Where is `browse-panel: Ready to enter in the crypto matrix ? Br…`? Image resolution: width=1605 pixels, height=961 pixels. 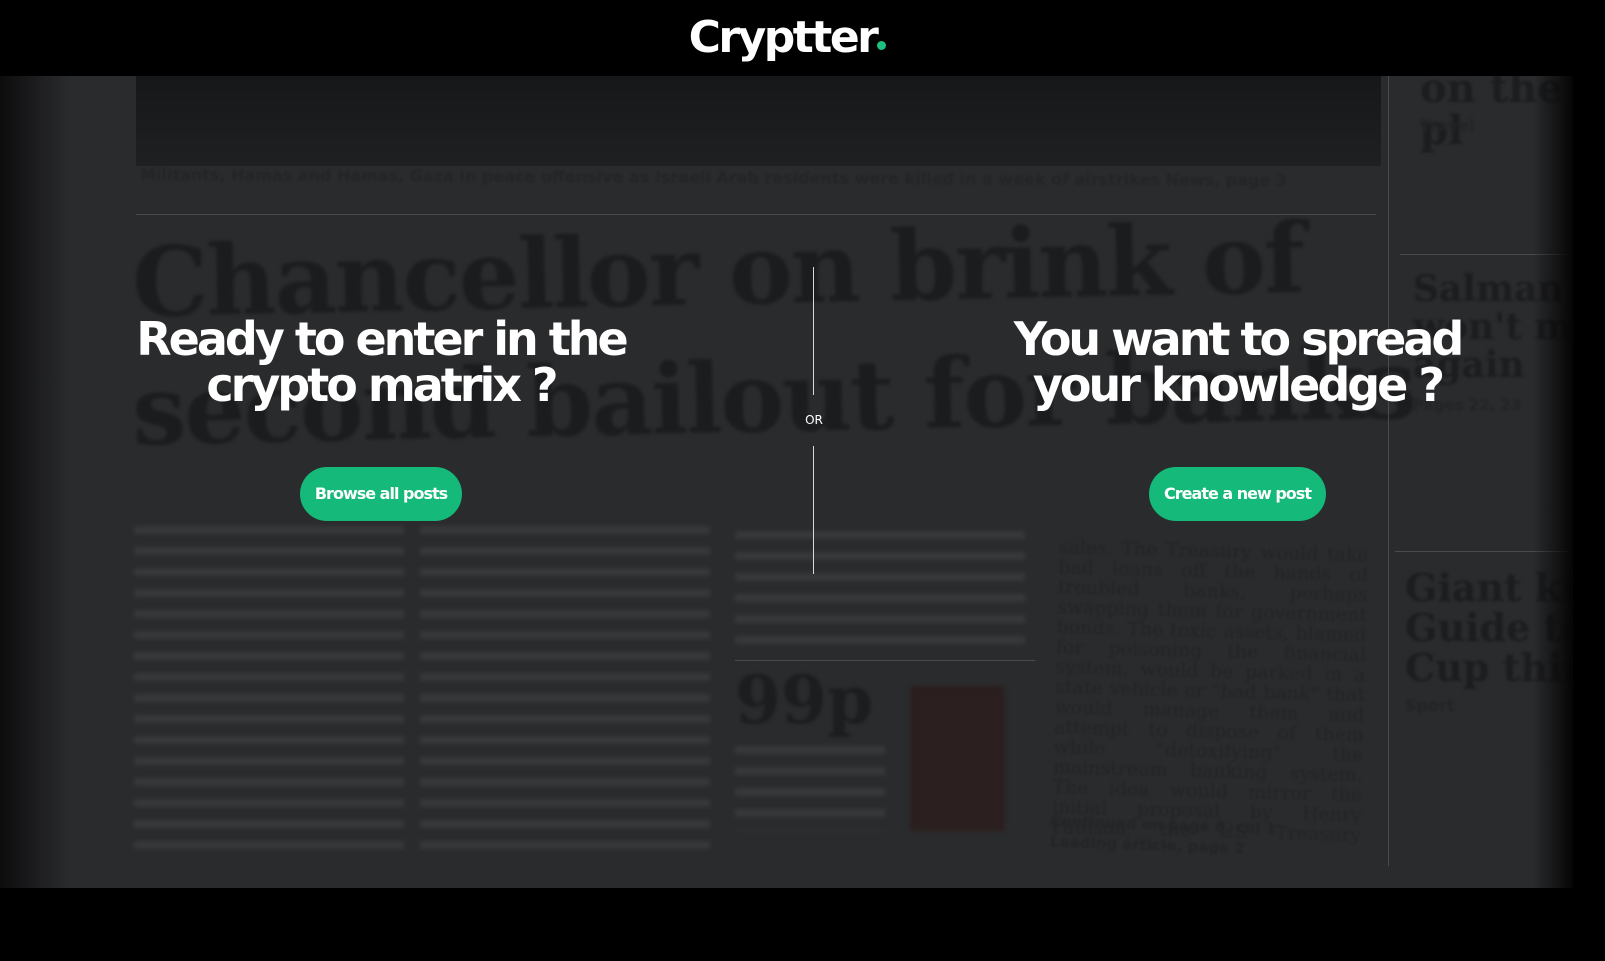
browse-panel: Ready to enter in the crypto matrix ? Br… is located at coordinates (381, 418).